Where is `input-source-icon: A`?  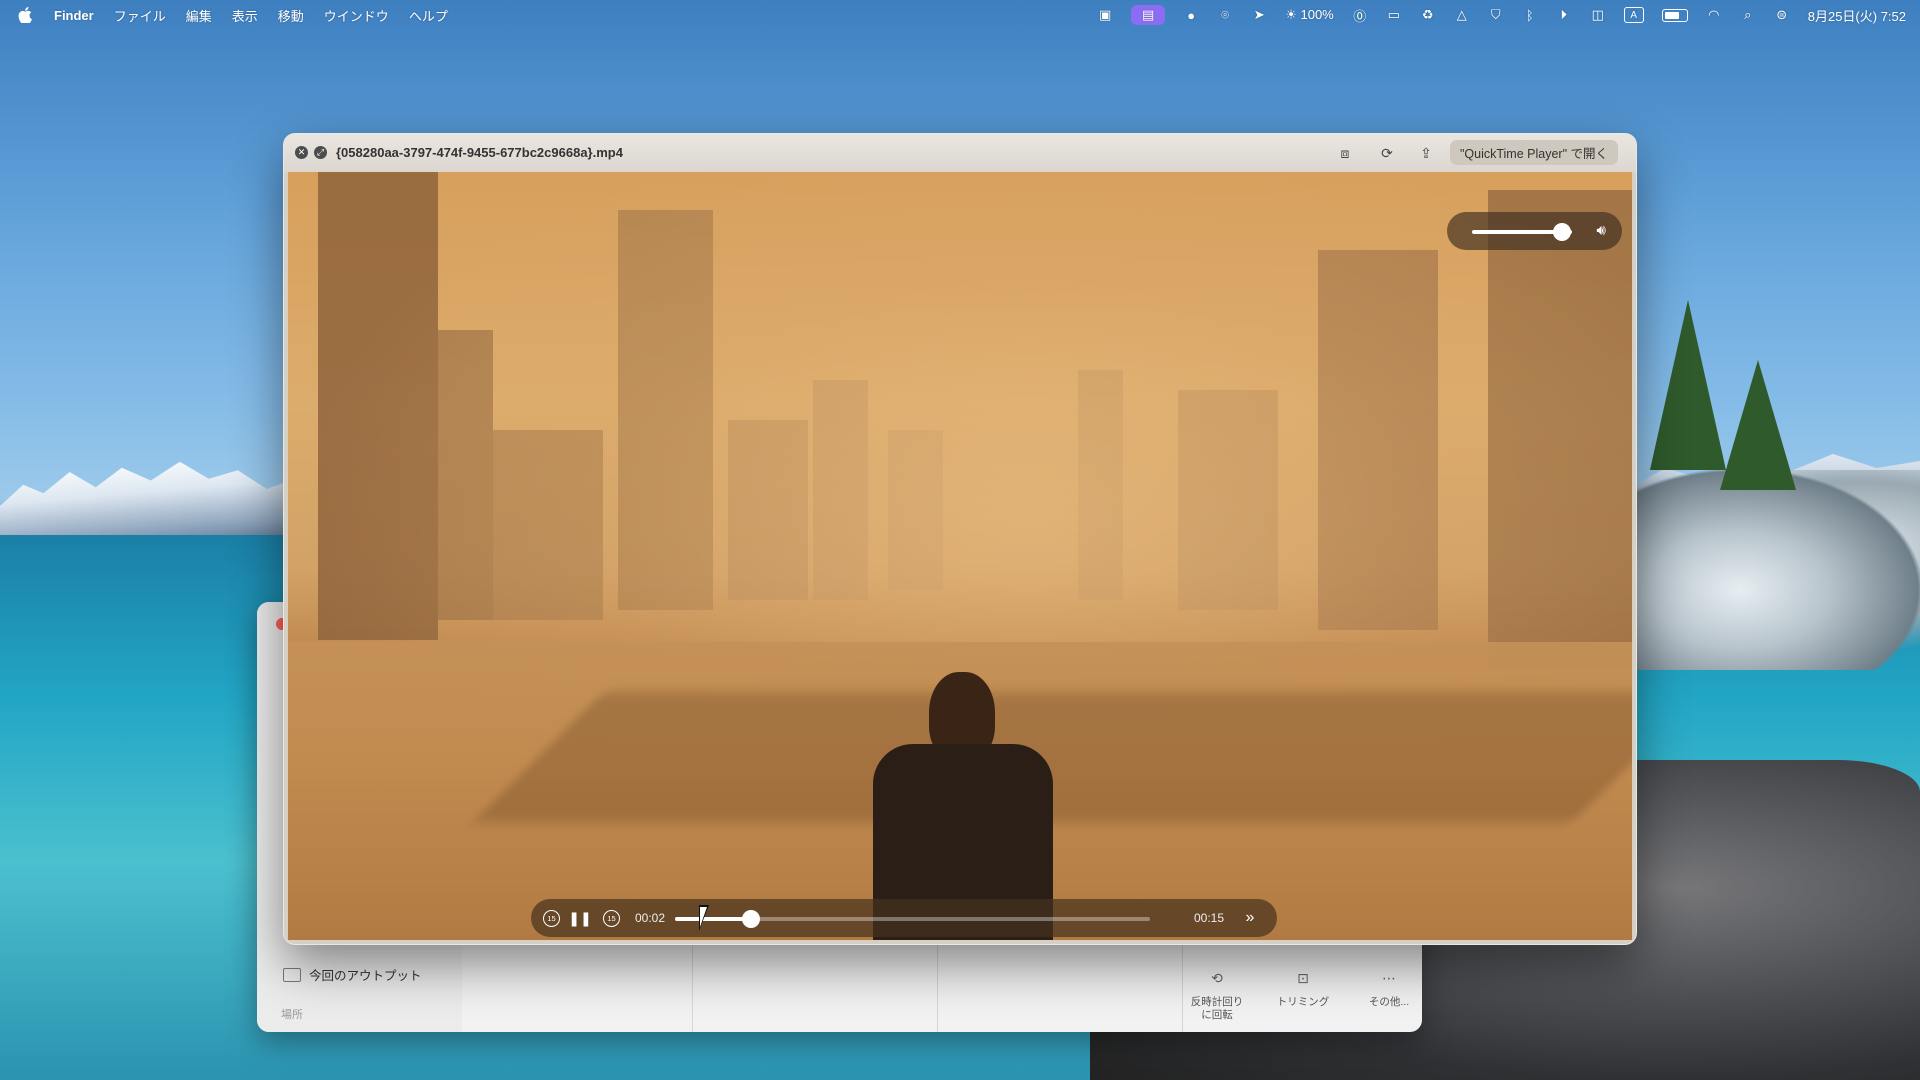 input-source-icon: A is located at coordinates (1633, 15).